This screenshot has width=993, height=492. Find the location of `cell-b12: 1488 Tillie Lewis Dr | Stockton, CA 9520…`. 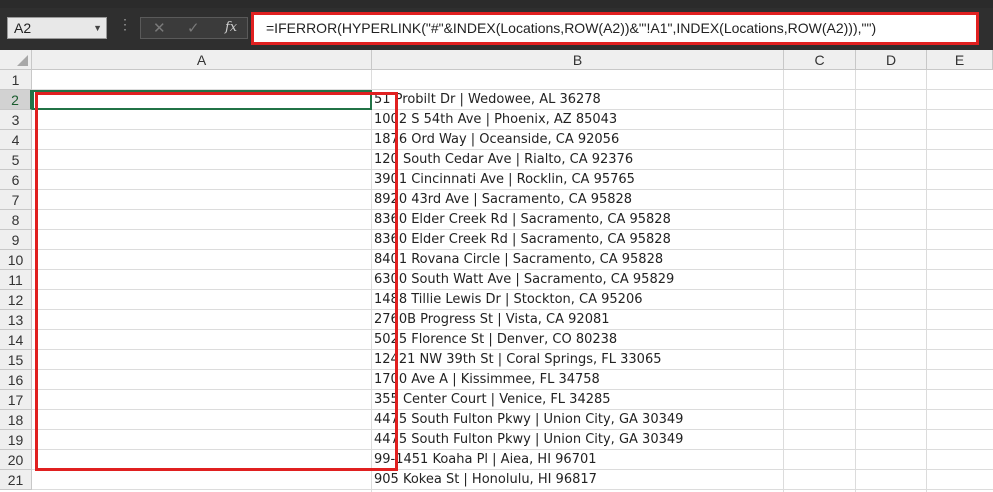

cell-b12: 1488 Tillie Lewis Dr | Stockton, CA 9520… is located at coordinates (507, 300).